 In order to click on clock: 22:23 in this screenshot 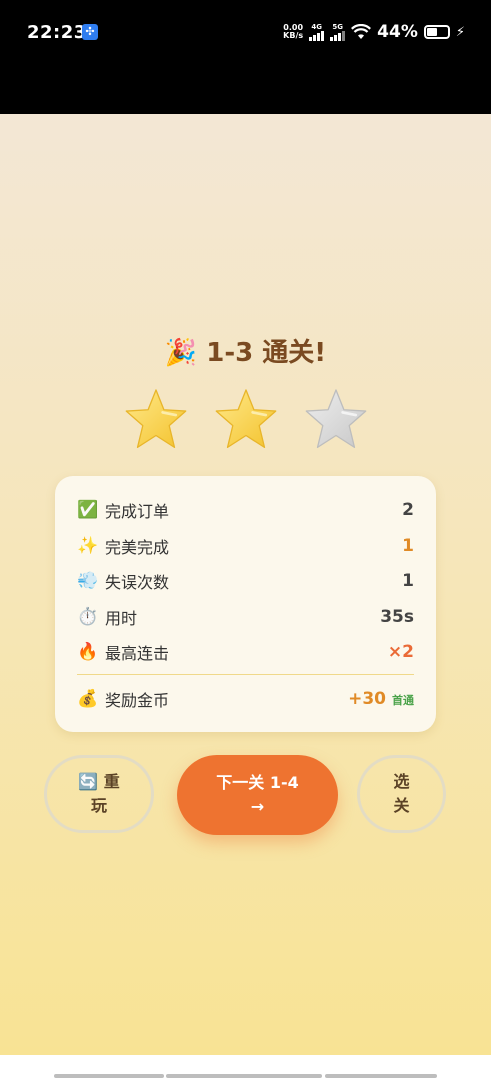, I will do `click(57, 32)`.